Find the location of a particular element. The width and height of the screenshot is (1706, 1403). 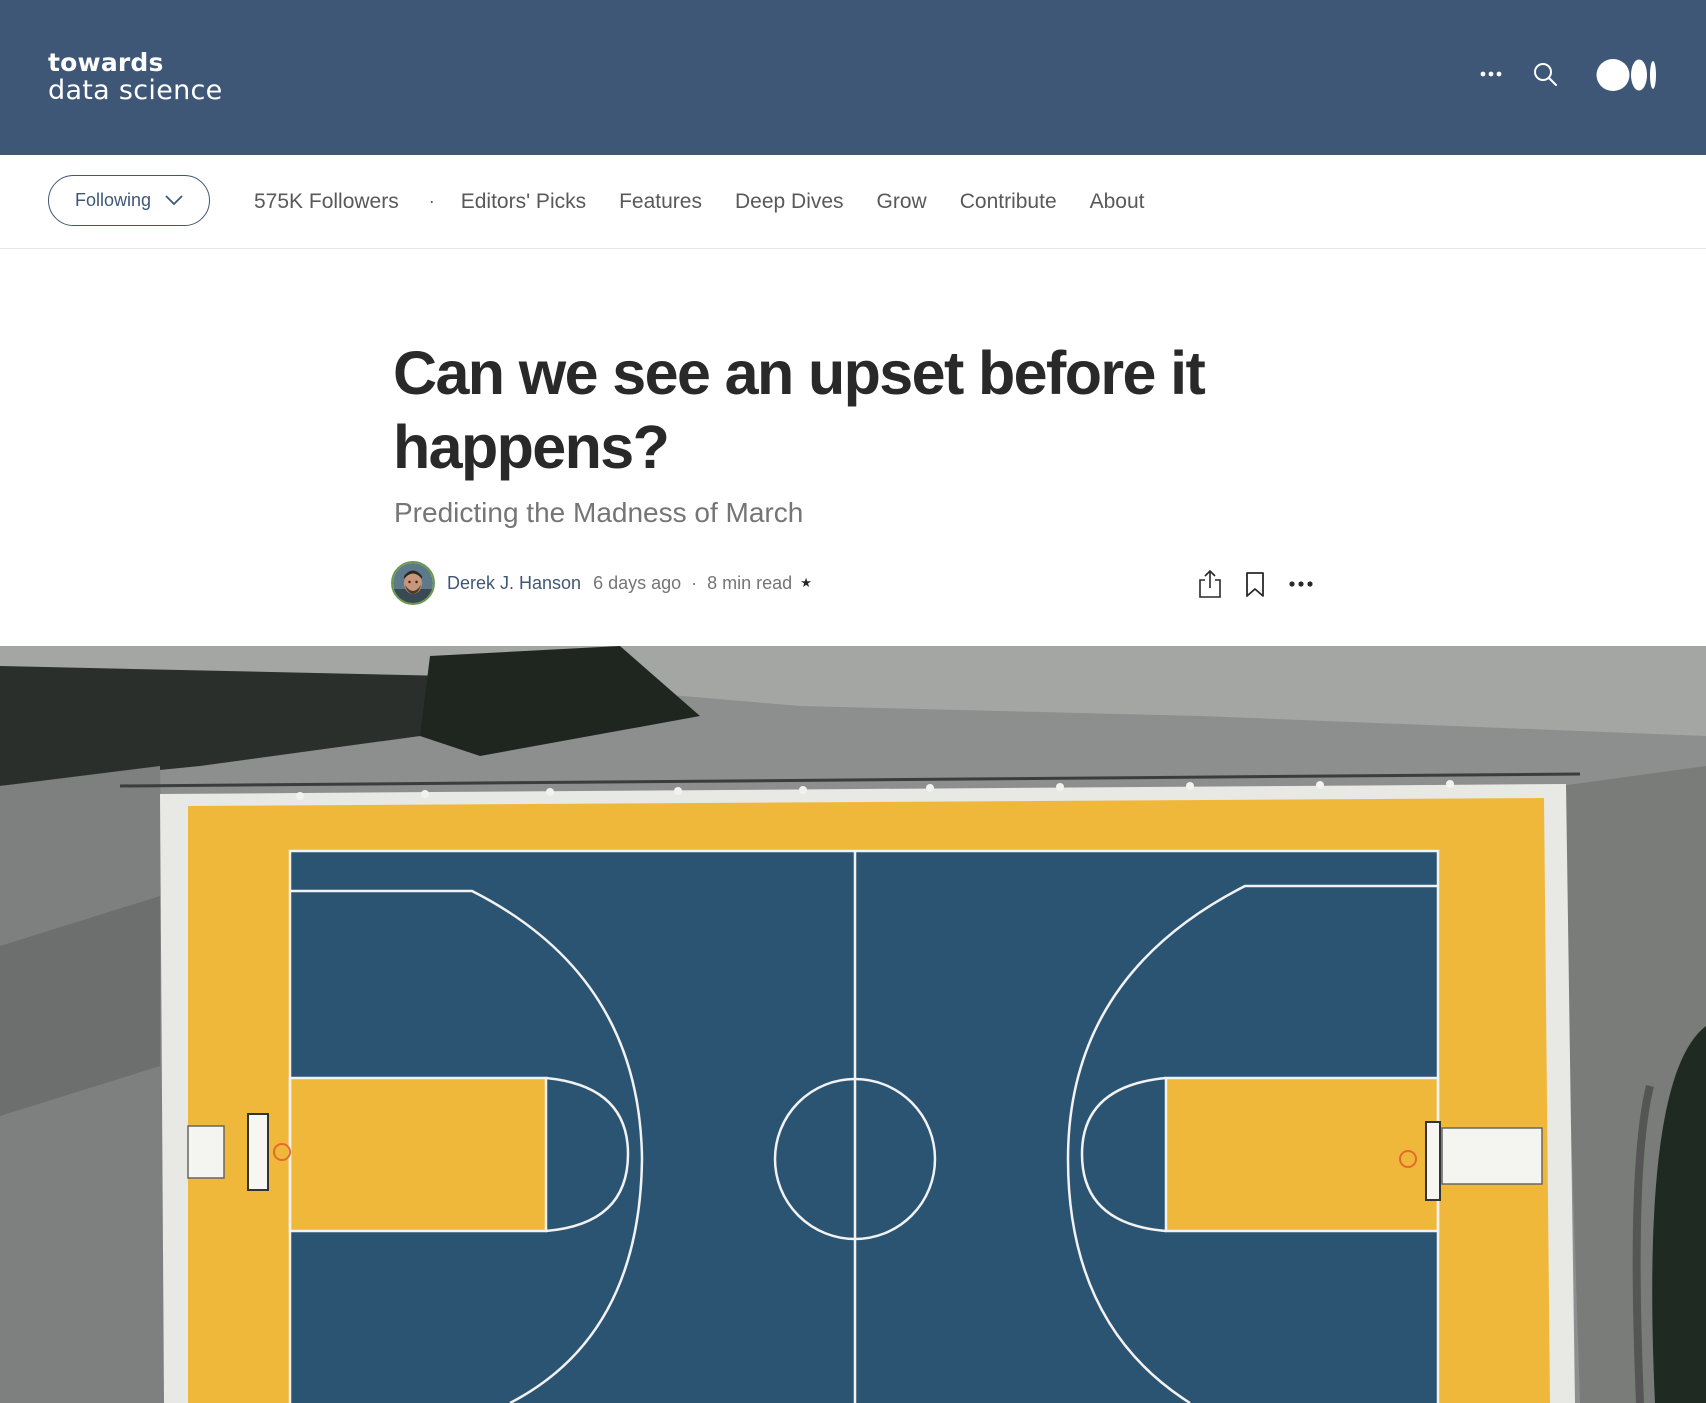

following-button: Following is located at coordinates (129, 200).